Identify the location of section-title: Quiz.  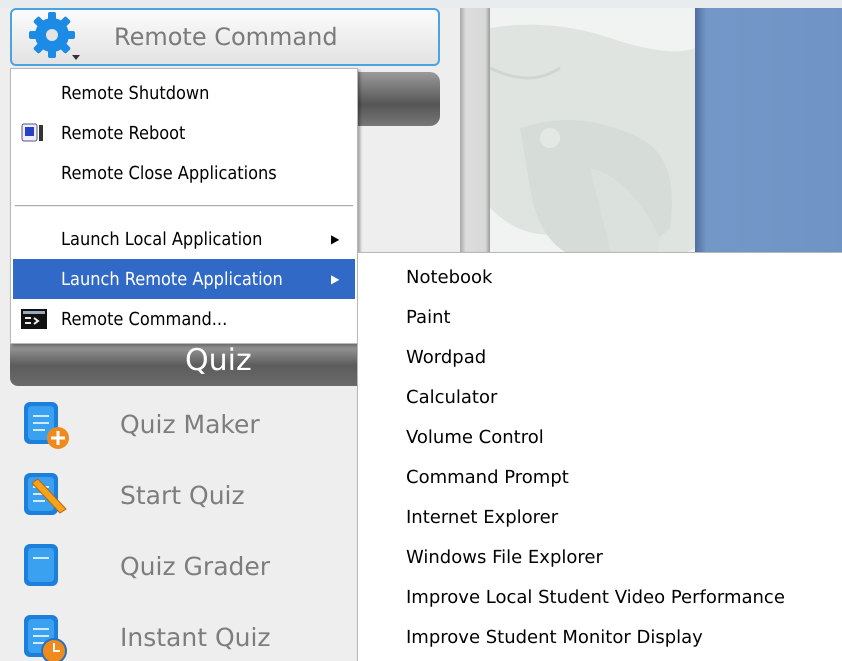
(218, 360).